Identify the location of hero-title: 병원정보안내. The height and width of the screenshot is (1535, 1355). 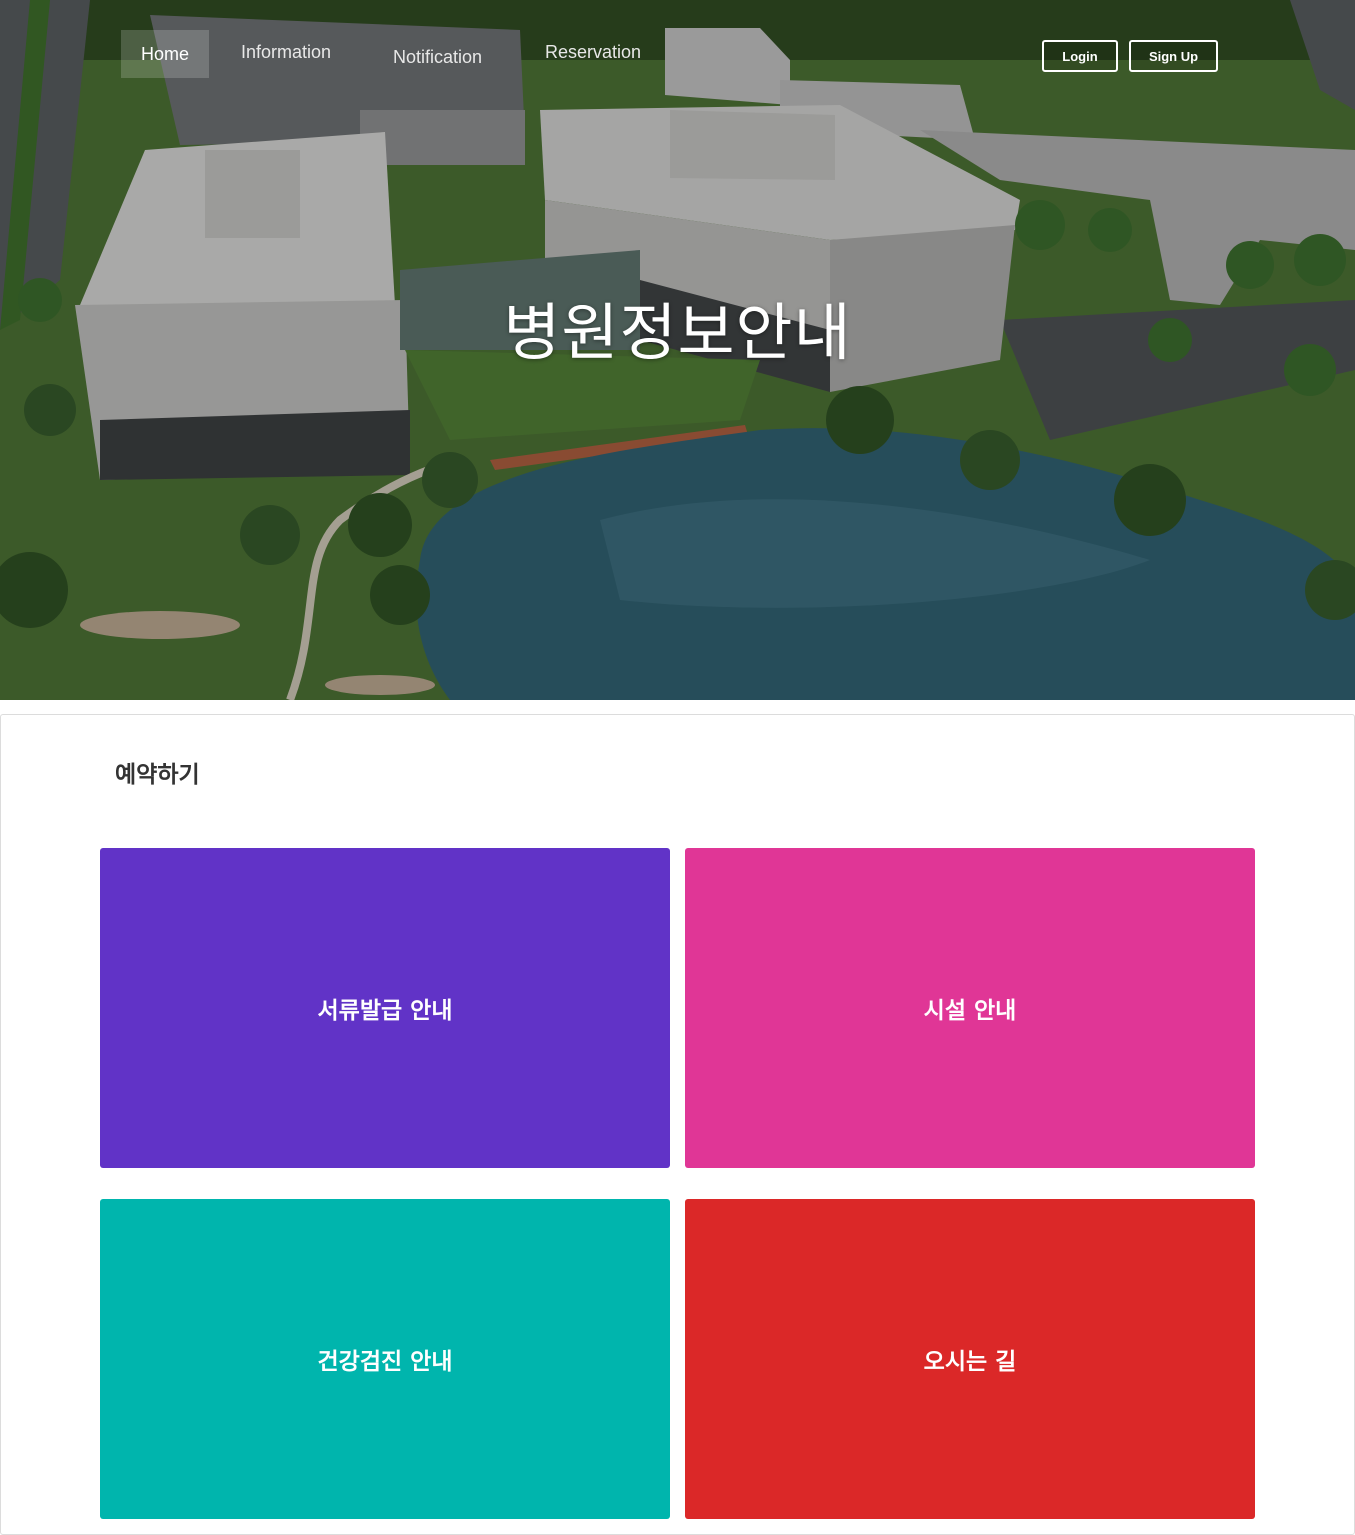
(677, 332).